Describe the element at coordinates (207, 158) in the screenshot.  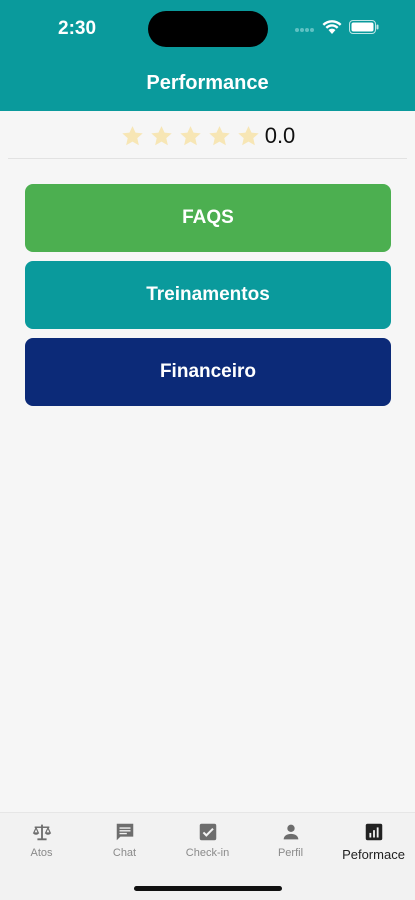
I see `divider` at that location.